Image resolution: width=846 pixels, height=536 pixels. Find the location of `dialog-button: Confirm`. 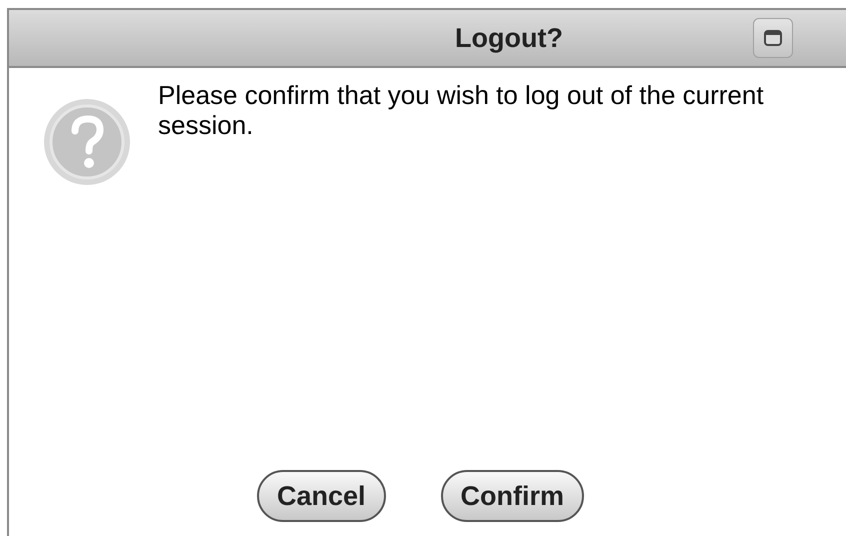

dialog-button: Confirm is located at coordinates (512, 496).